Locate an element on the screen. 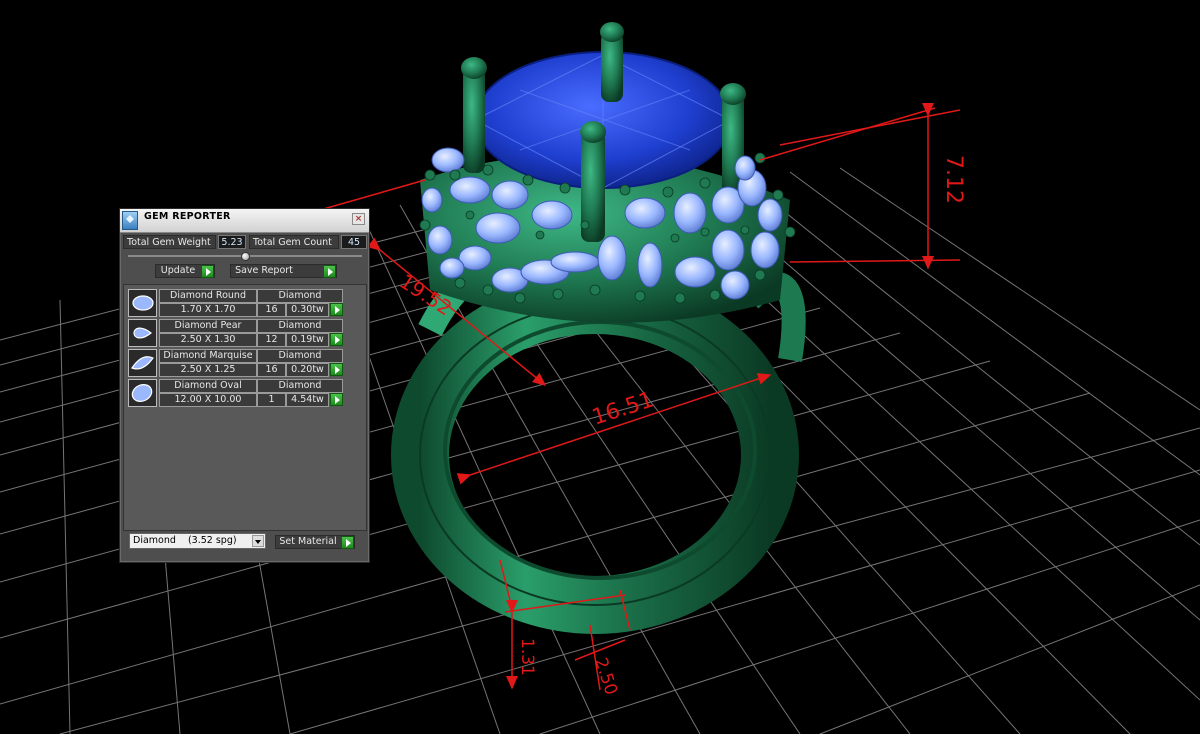 The height and width of the screenshot is (734, 1200). dim-shank-thickness-label: 1.31 is located at coordinates (527, 657).